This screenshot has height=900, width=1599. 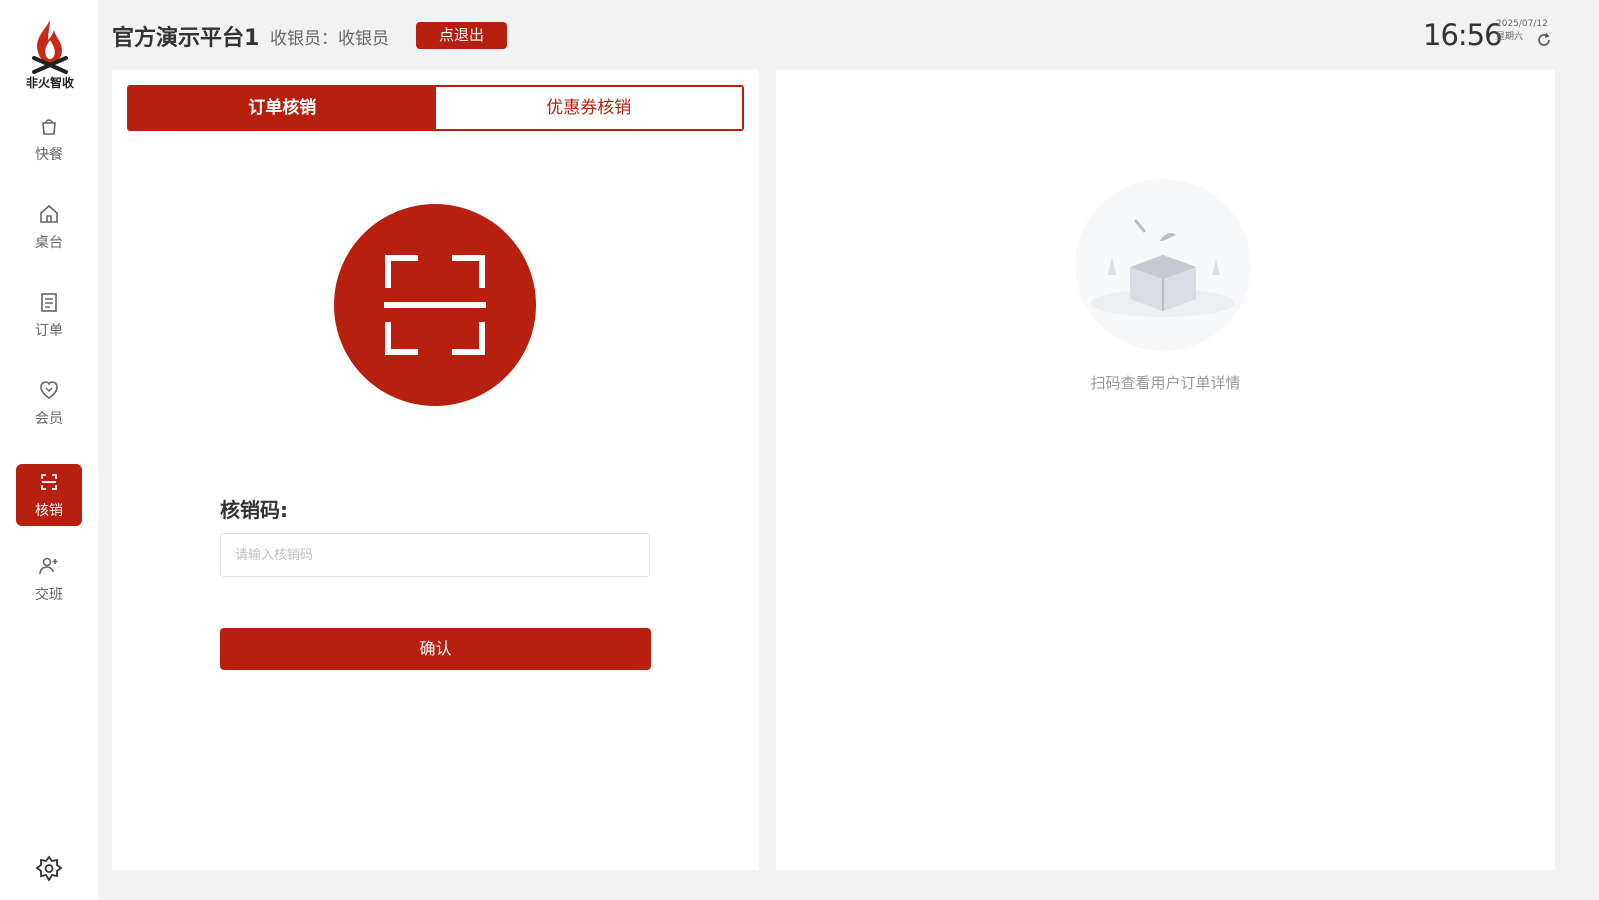 What do you see at coordinates (1165, 383) in the screenshot?
I see `empty-state-text: 扫码查看用户订单详情` at bounding box center [1165, 383].